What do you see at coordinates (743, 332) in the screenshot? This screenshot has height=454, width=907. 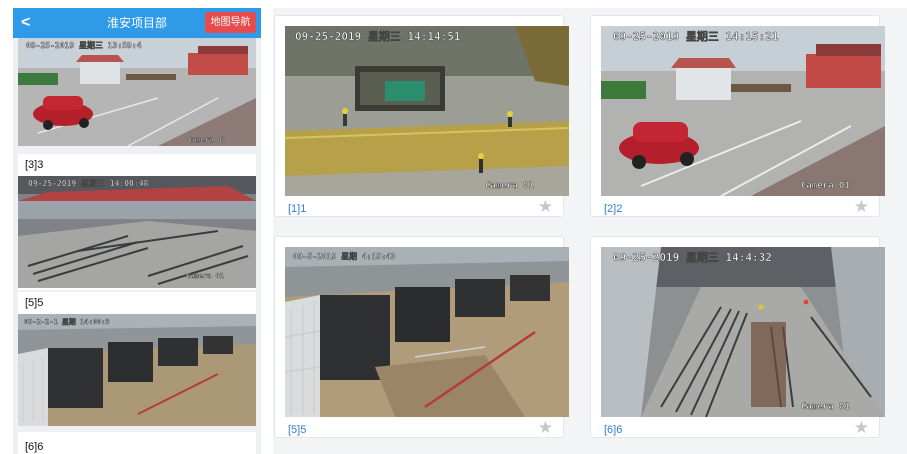 I see `camera-feed-image: 09-25-2019 星期三 14:4:32 Camera 01` at bounding box center [743, 332].